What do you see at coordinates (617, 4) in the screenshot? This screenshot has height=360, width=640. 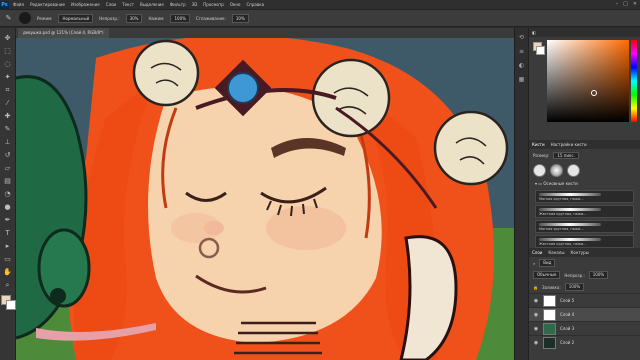 I see `minimize-icon: –` at bounding box center [617, 4].